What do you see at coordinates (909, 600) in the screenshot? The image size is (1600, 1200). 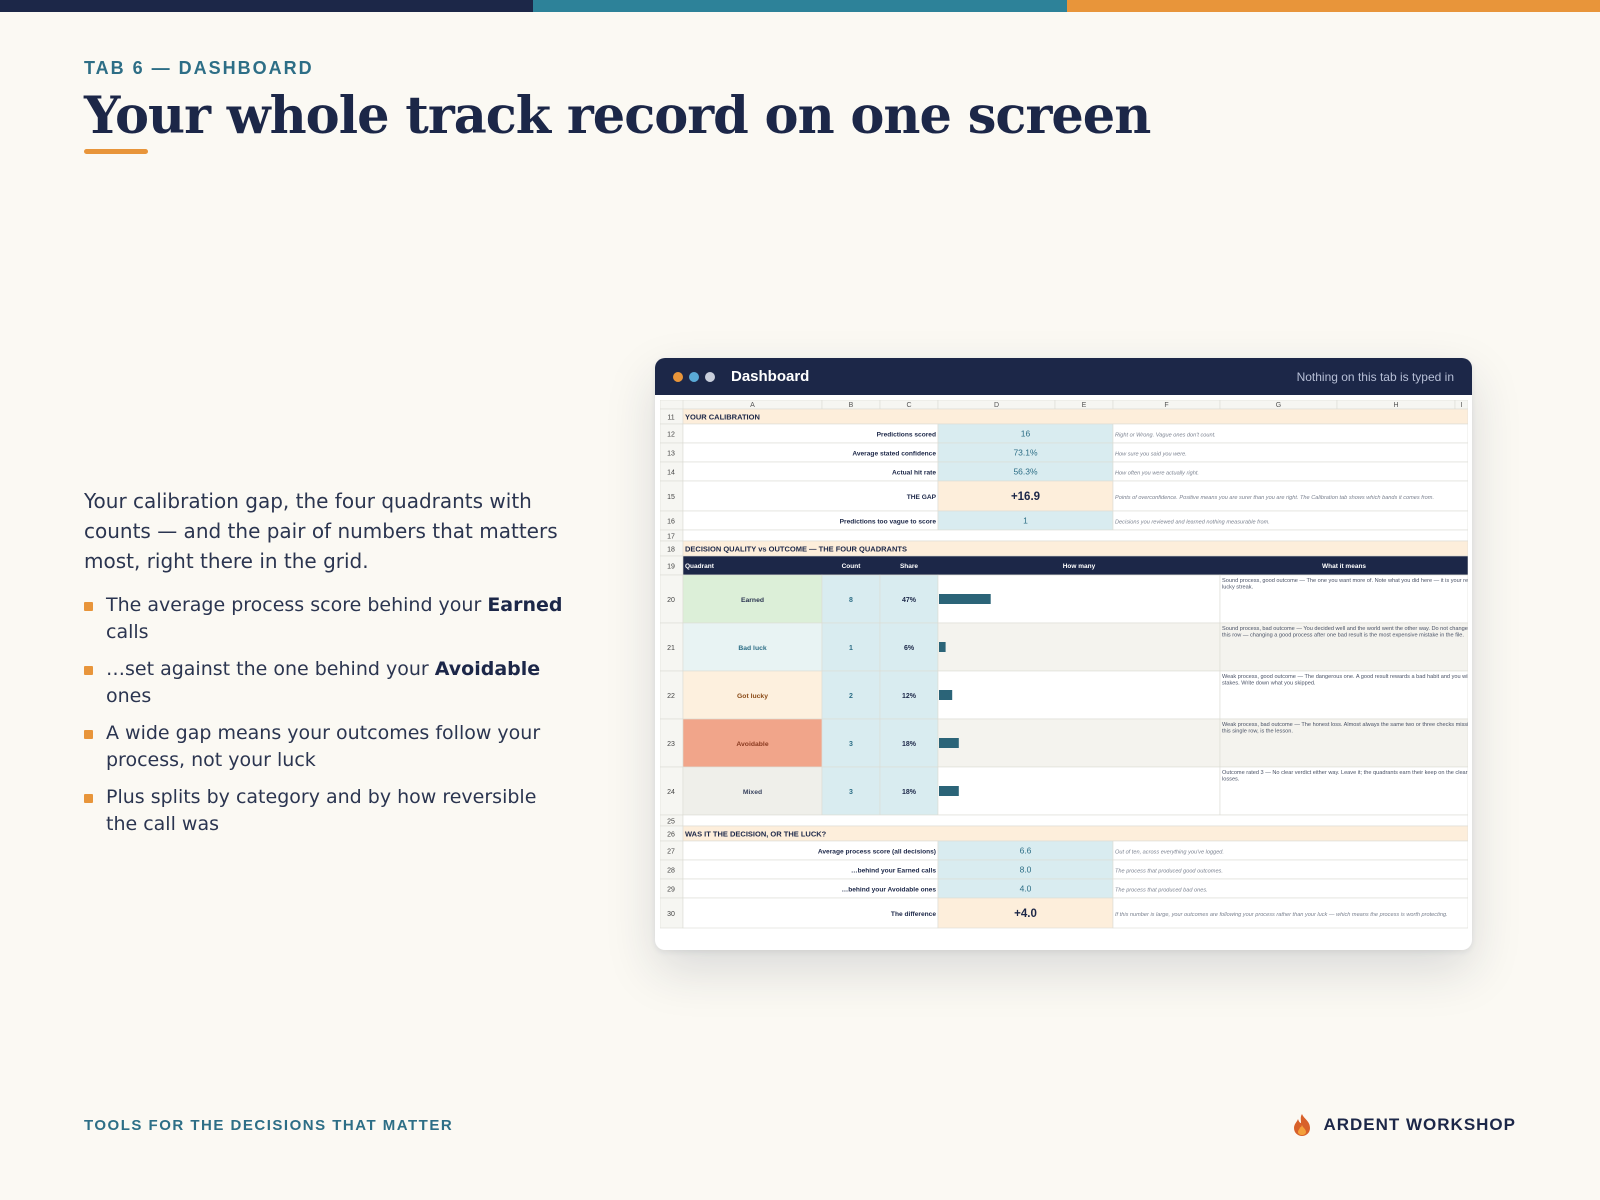 I see `quadrant-share: 47%` at bounding box center [909, 600].